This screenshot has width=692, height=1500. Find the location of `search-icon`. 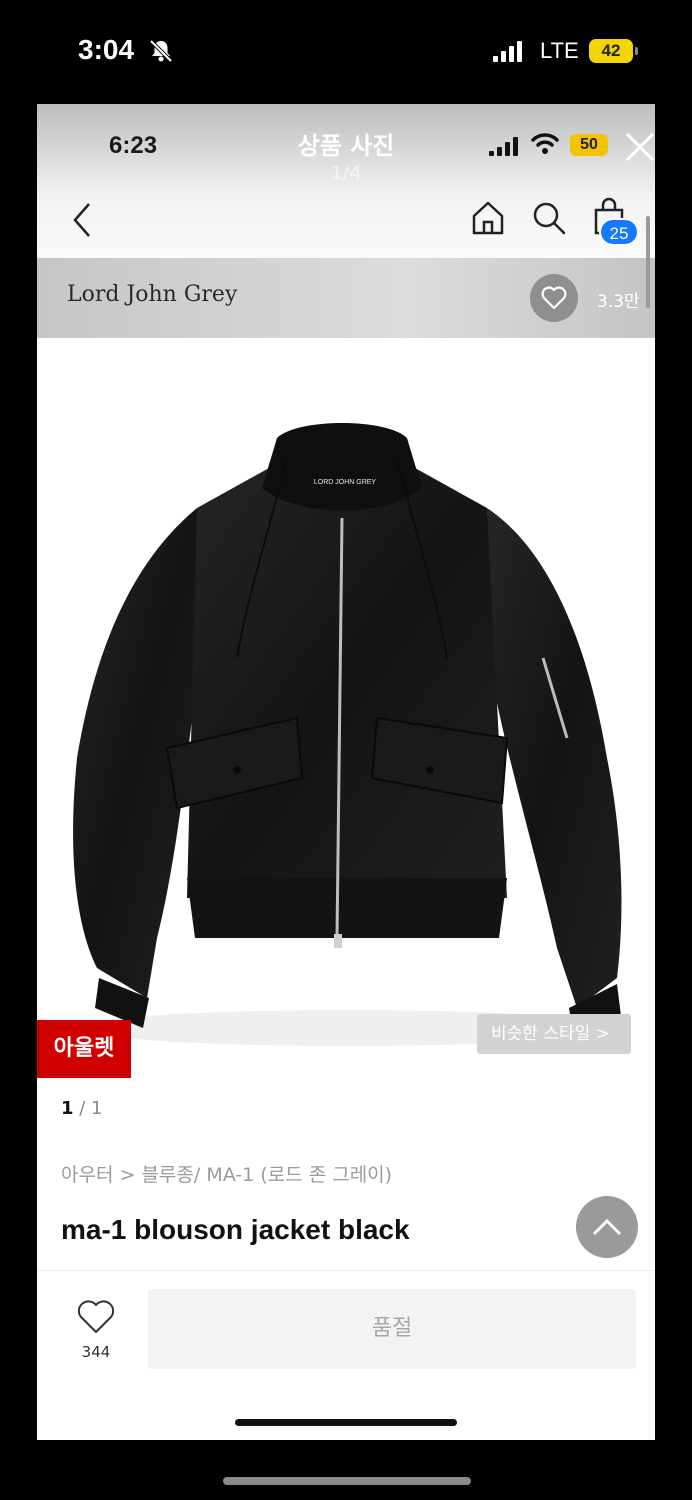

search-icon is located at coordinates (549, 218).